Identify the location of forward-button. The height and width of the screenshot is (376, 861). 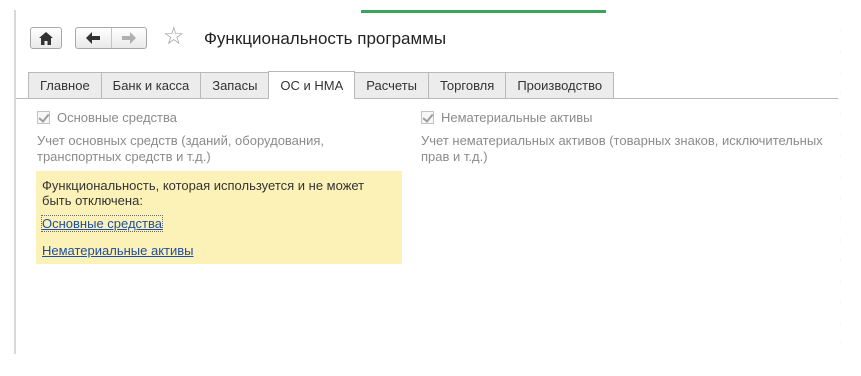
(128, 38).